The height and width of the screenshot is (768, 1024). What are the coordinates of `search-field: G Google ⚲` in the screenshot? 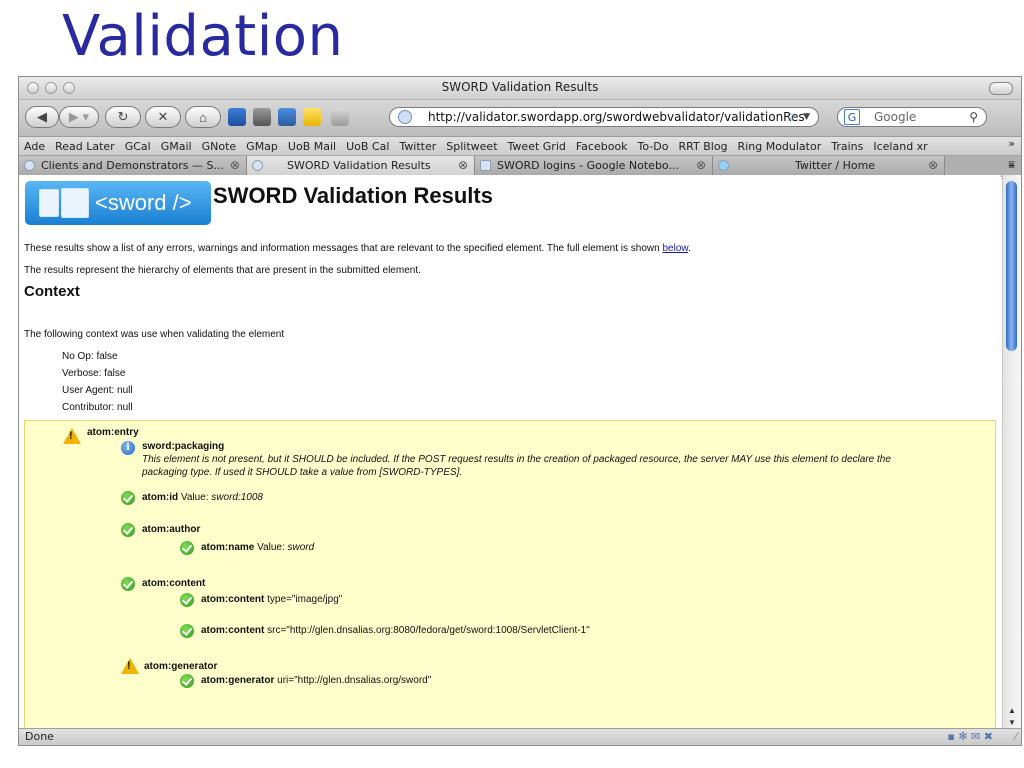 It's located at (912, 117).